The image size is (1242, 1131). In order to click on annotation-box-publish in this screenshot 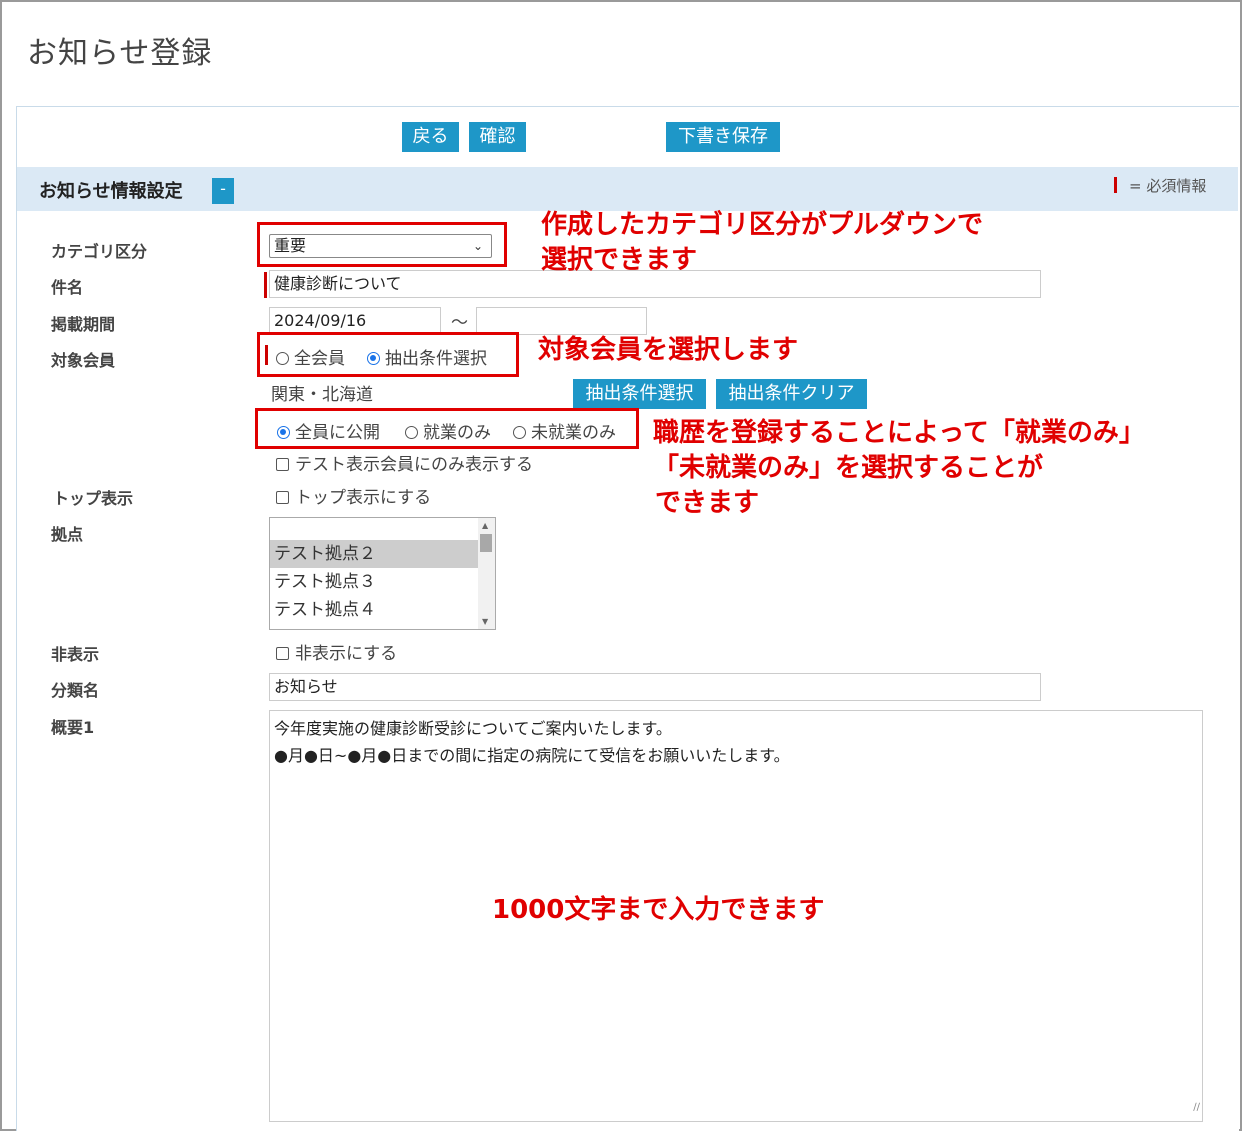, I will do `click(447, 428)`.